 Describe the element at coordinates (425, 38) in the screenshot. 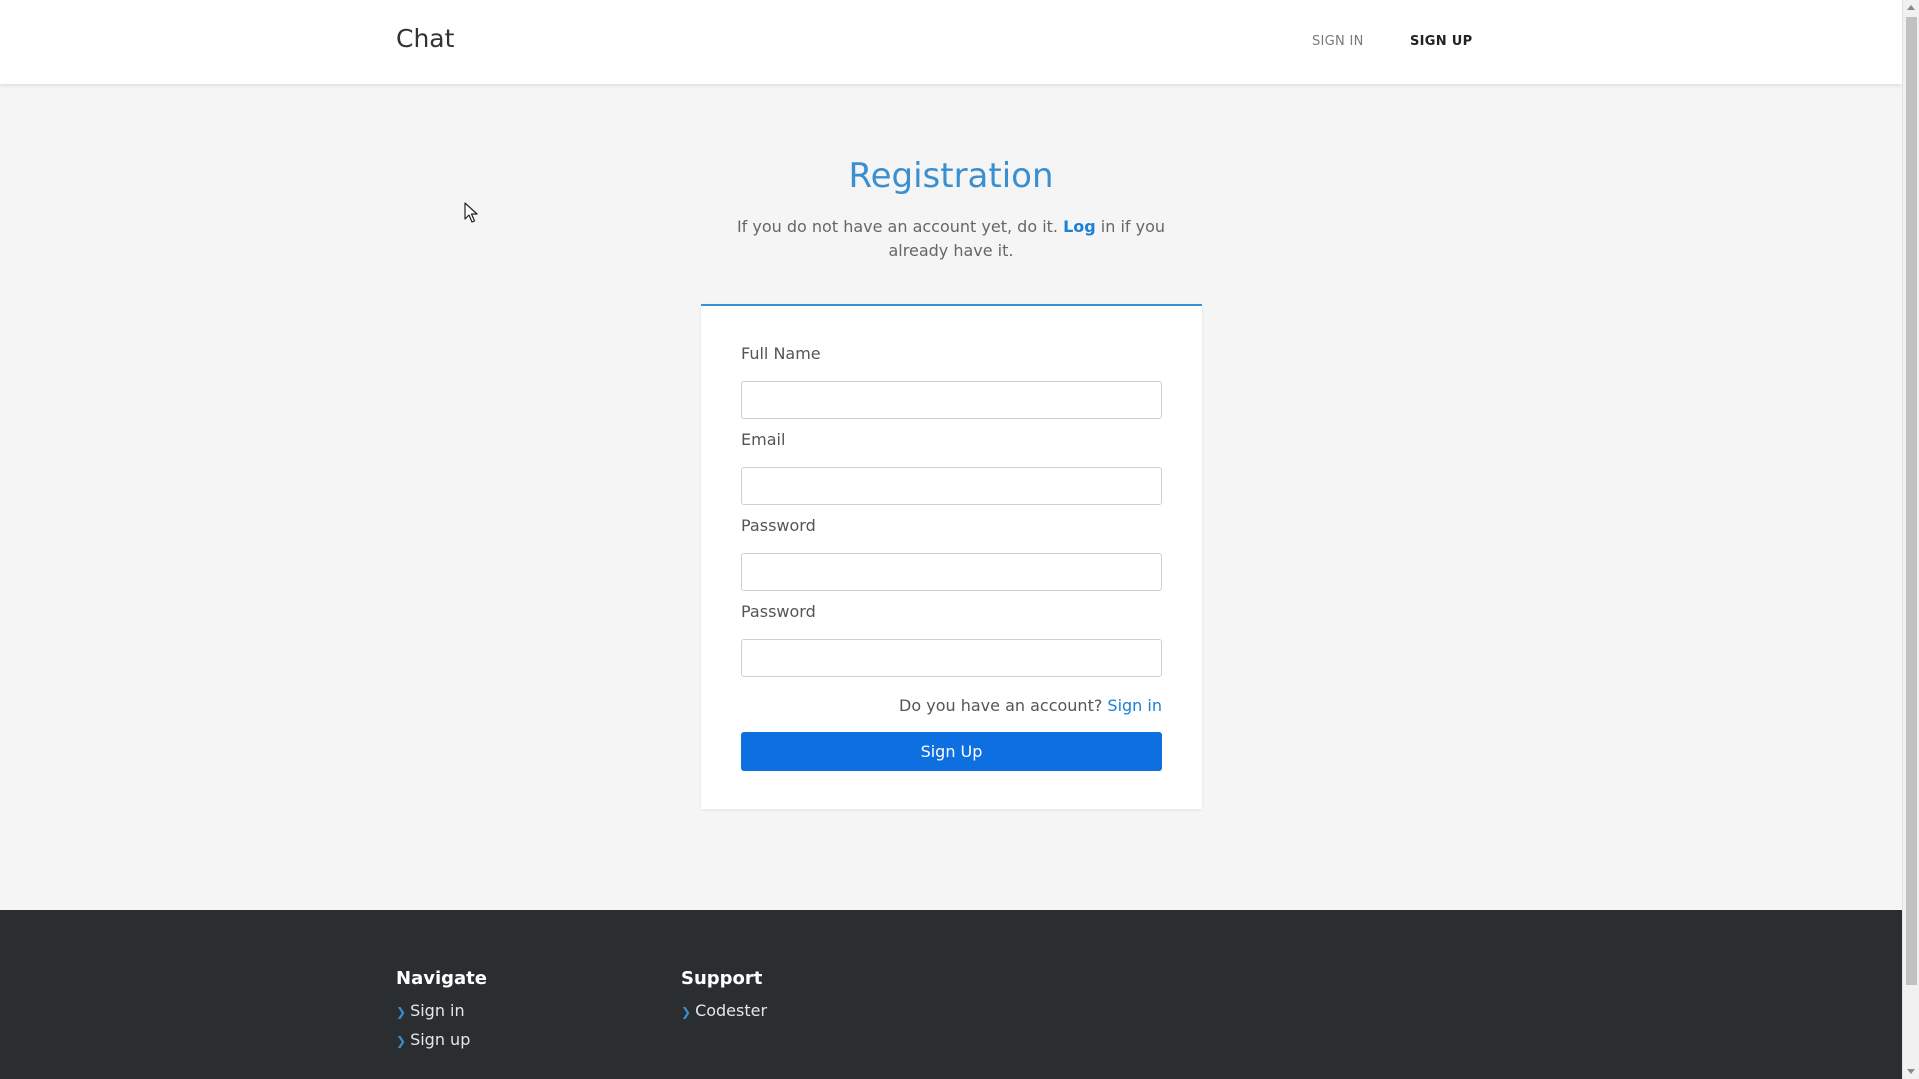

I see `brand-logo: Chat` at that location.